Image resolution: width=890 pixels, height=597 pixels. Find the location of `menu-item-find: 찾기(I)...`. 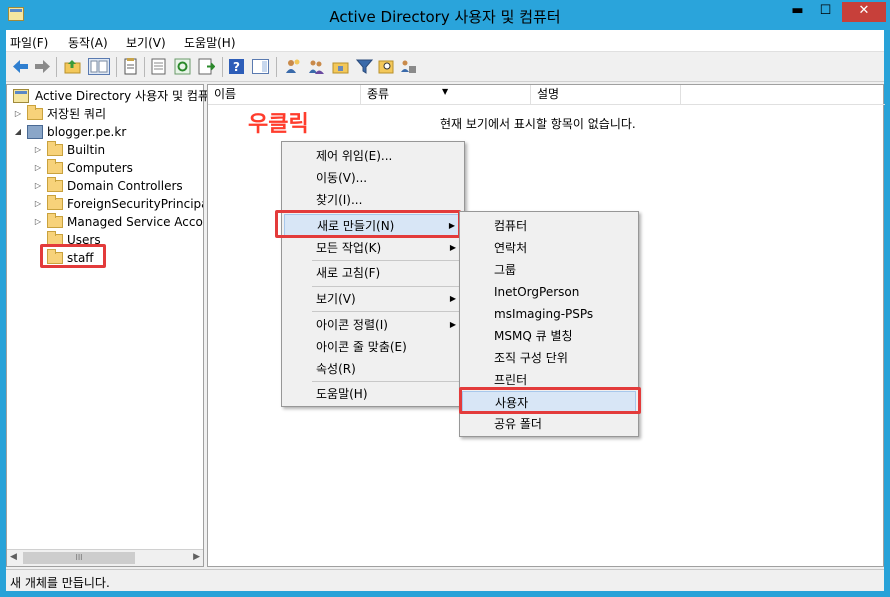

menu-item-find: 찾기(I)... is located at coordinates (373, 200).